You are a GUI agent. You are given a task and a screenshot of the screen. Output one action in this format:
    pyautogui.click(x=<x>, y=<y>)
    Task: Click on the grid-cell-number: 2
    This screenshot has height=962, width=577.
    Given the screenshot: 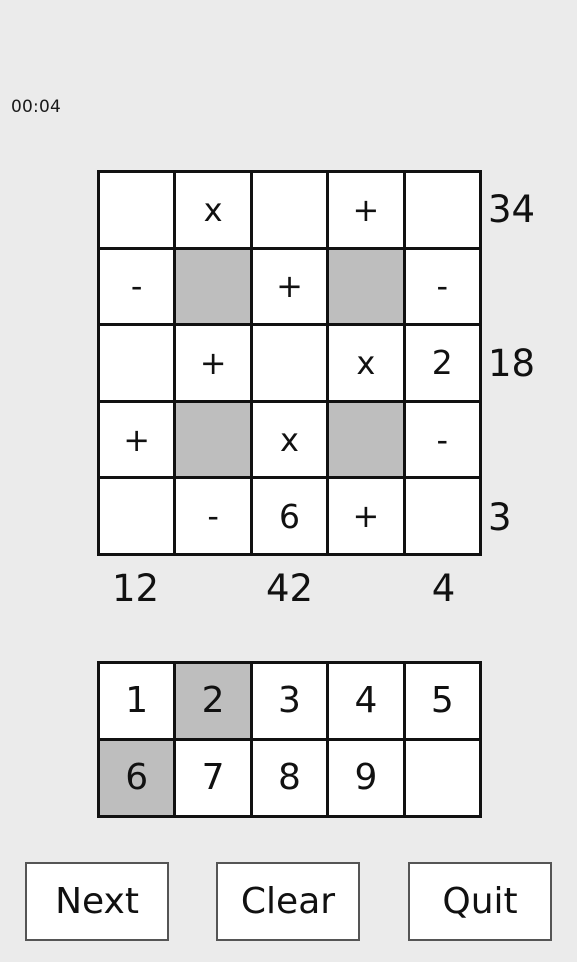 What is the action you would take?
    pyautogui.click(x=443, y=364)
    